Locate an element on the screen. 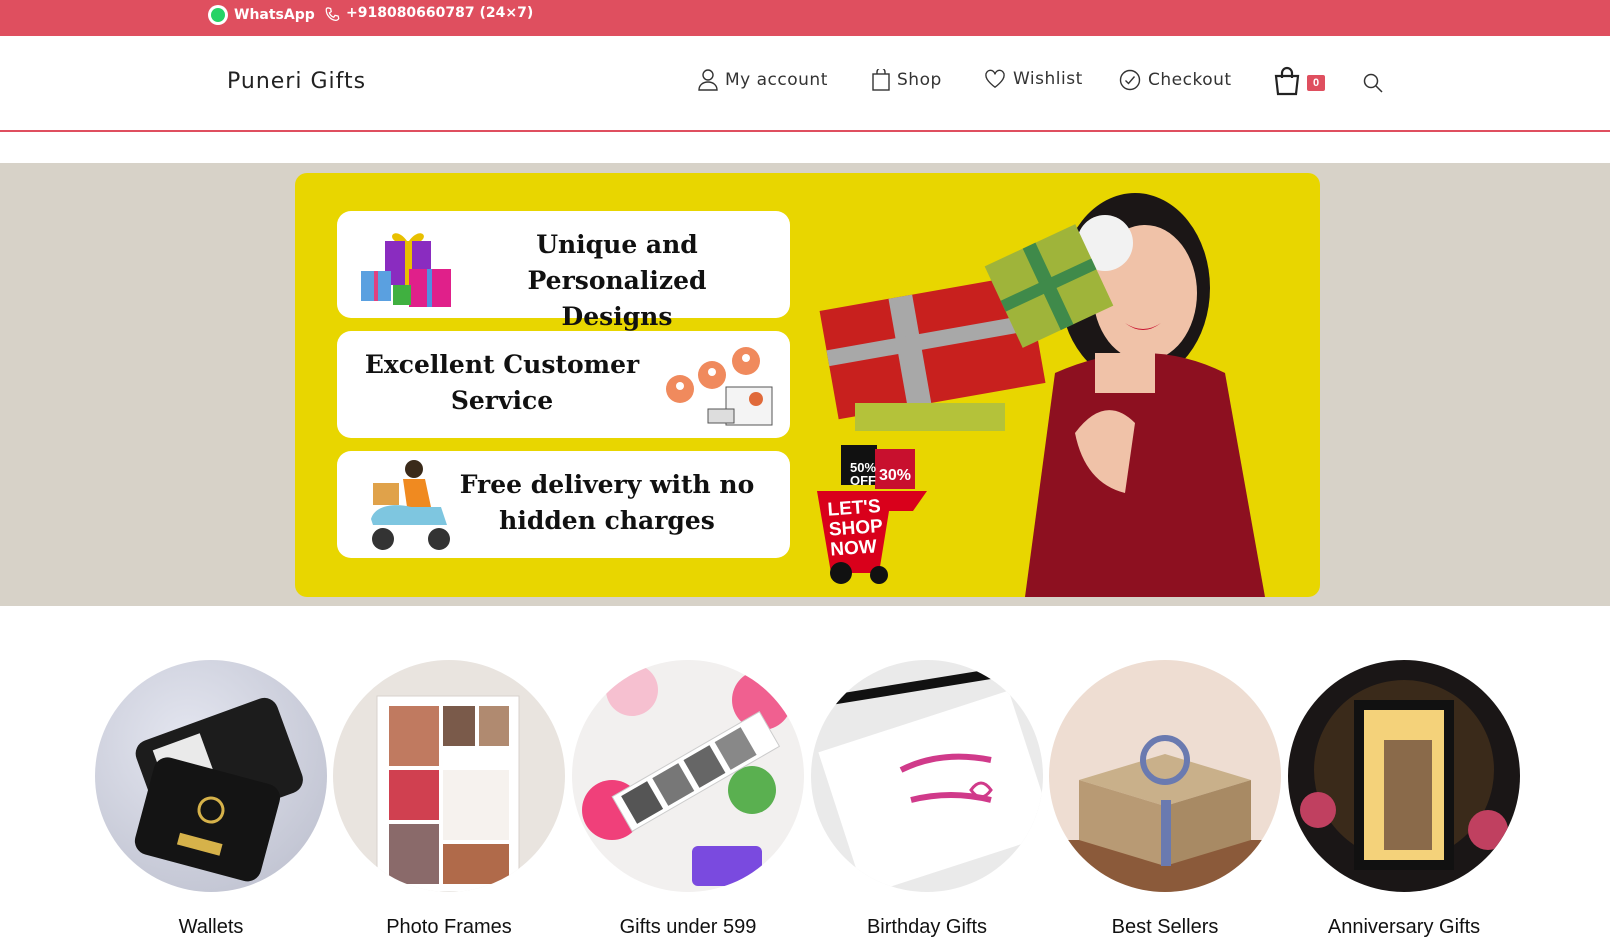  nav-shop-label: Shop is located at coordinates (919, 80).